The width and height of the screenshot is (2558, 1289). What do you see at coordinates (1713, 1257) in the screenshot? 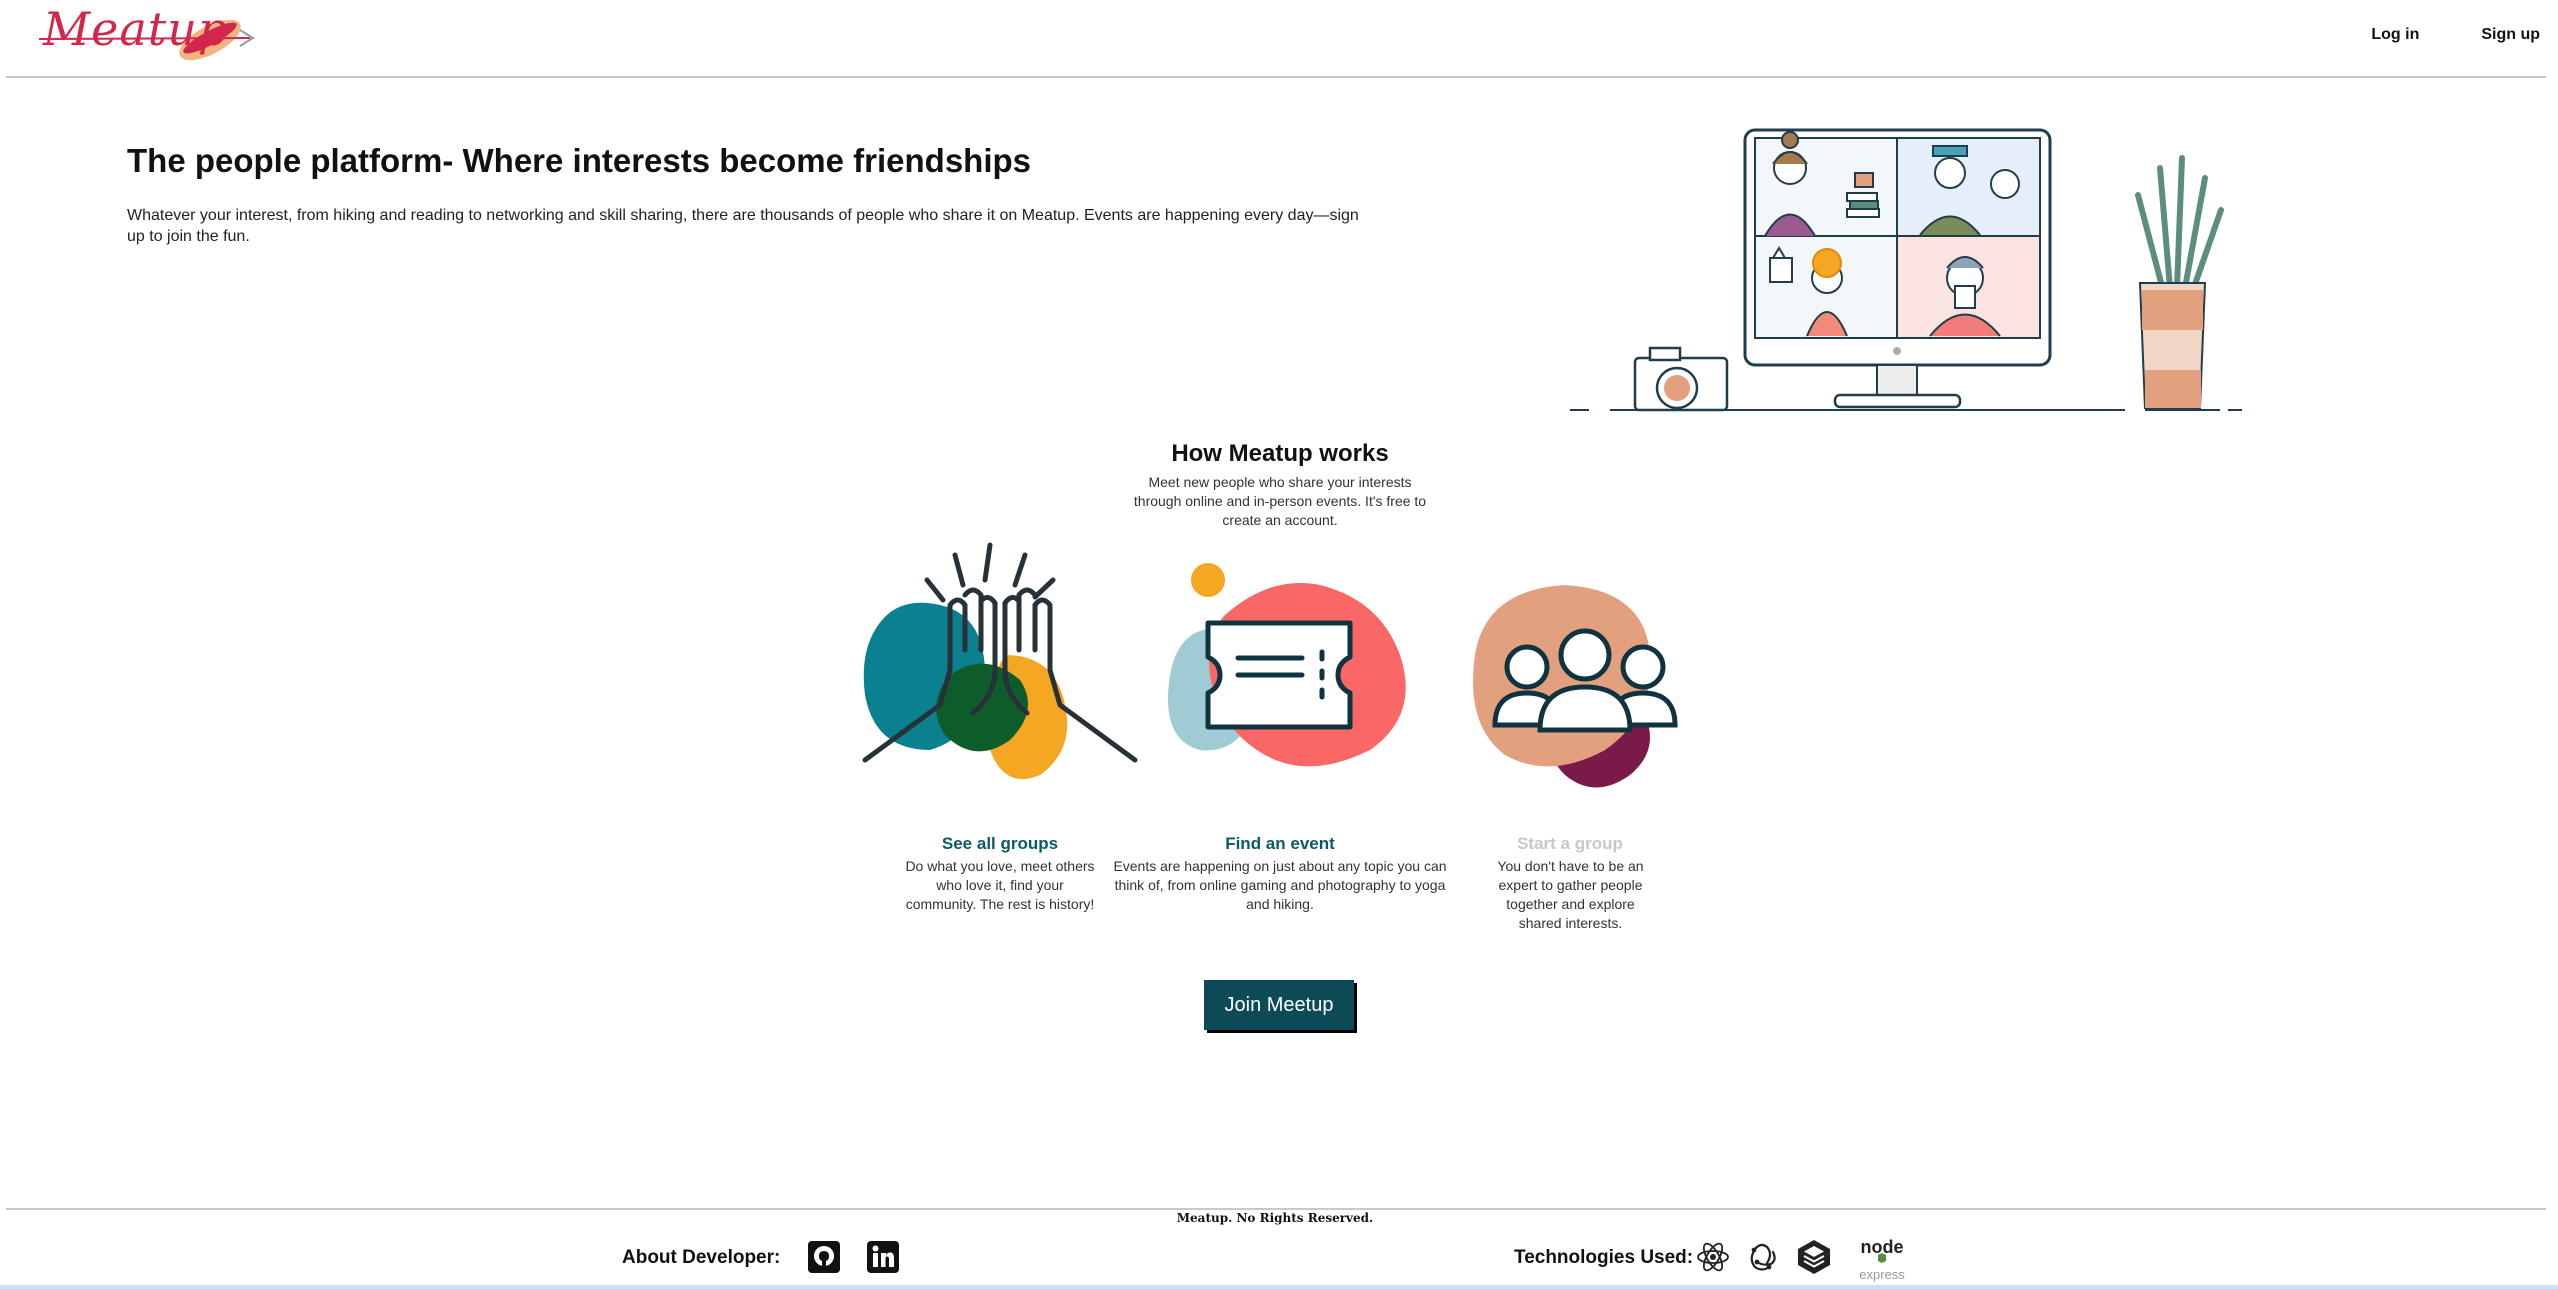
I see `react-icon` at bounding box center [1713, 1257].